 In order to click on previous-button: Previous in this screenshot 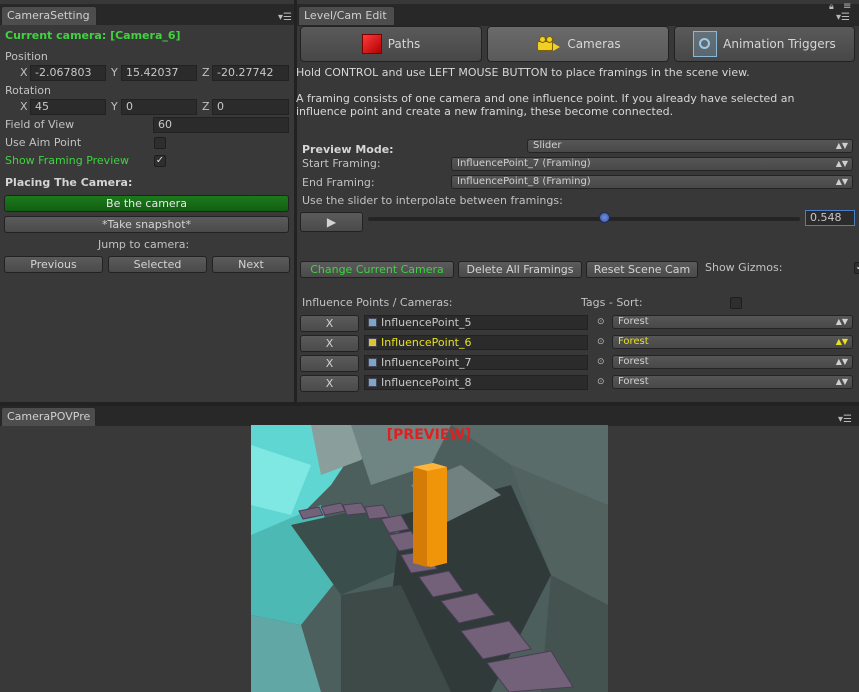, I will do `click(53, 264)`.